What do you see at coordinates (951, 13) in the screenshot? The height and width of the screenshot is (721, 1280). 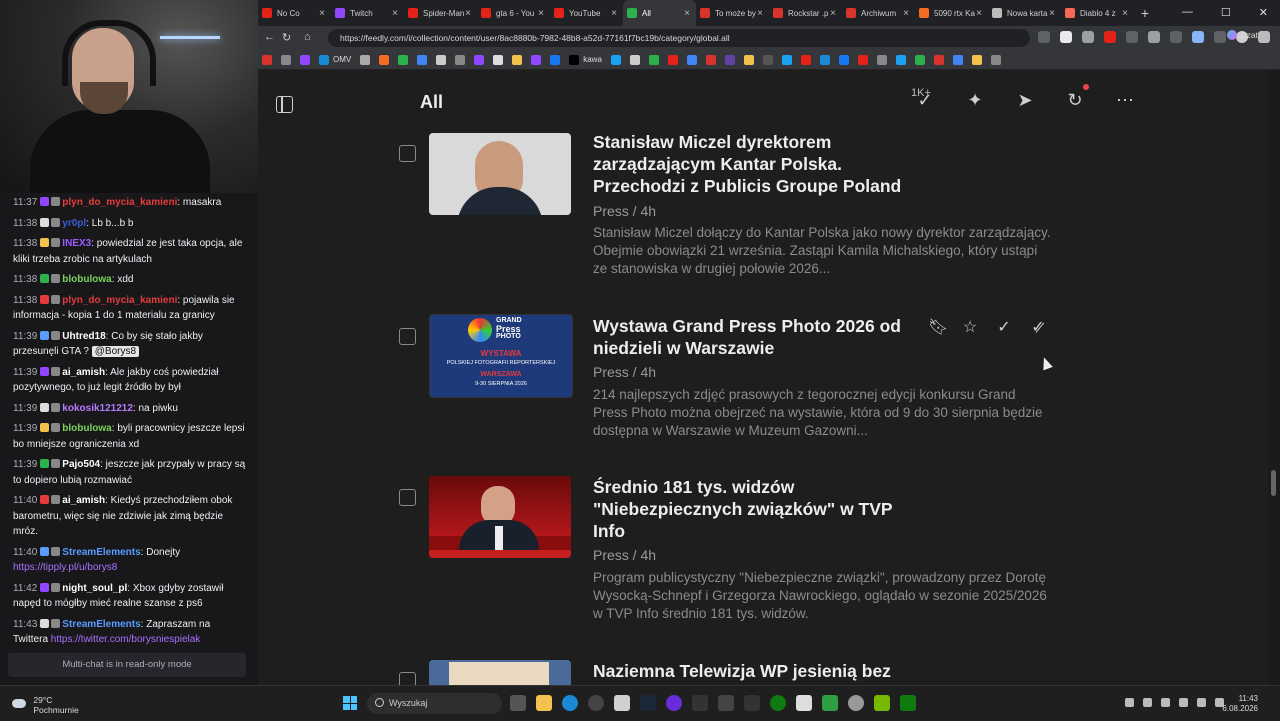 I see `browser-tab: 5090 rtx Ka ×` at bounding box center [951, 13].